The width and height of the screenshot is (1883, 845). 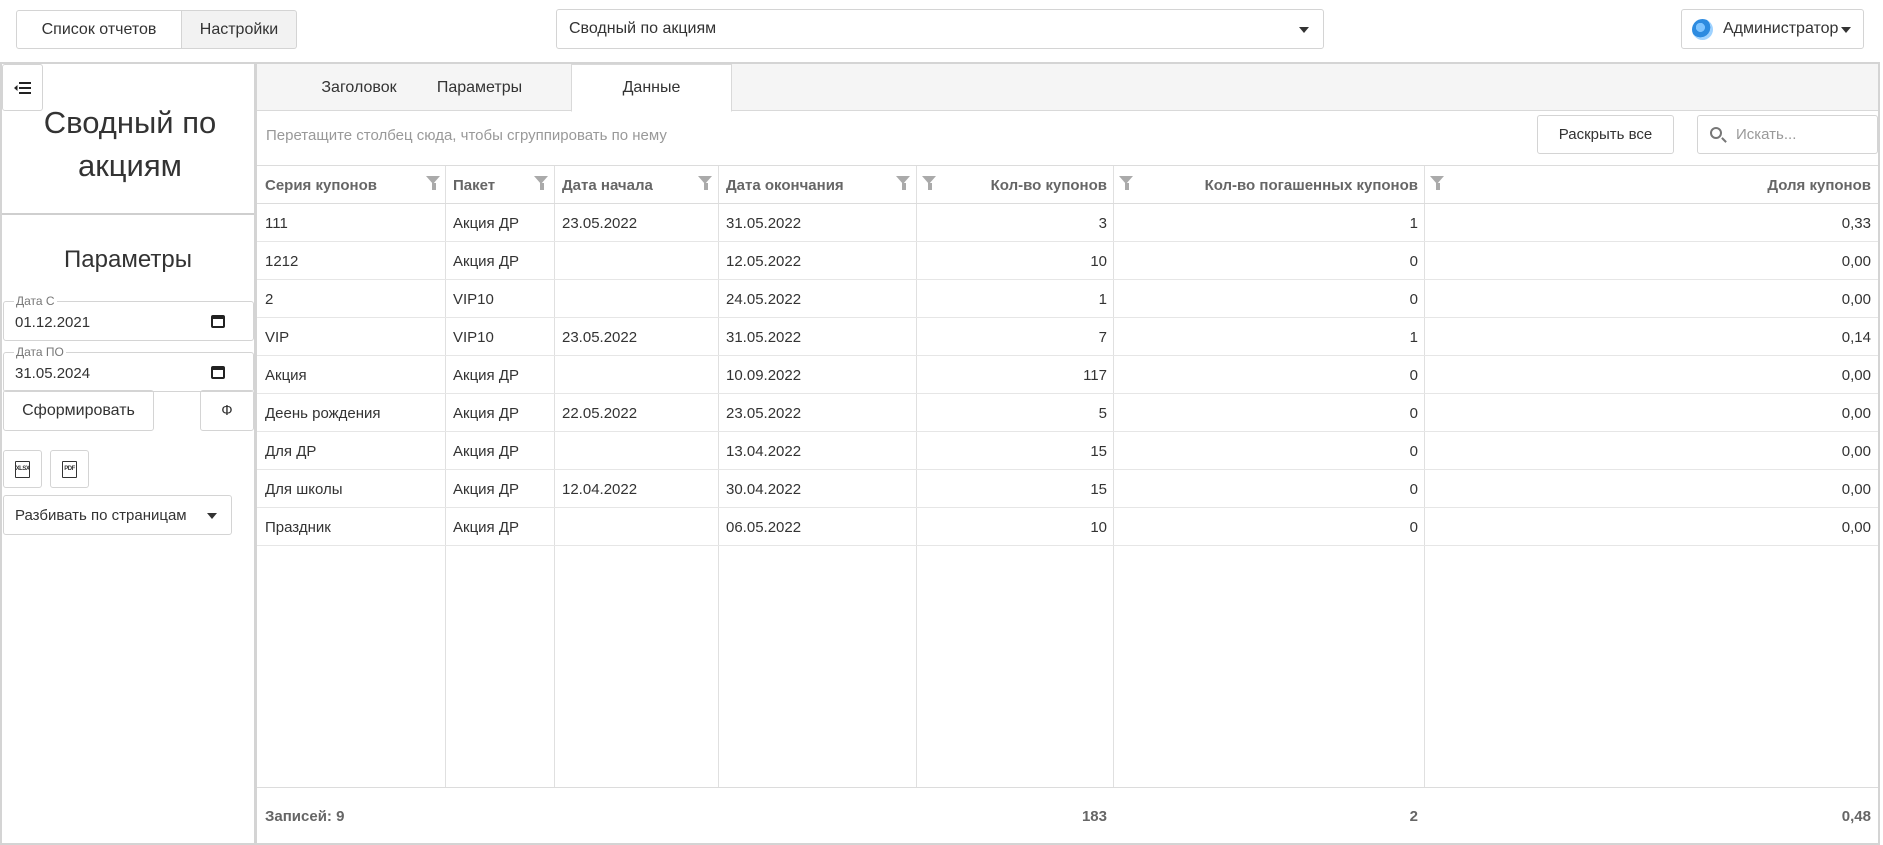 I want to click on user-menu-button: Администратор, so click(x=1772, y=29).